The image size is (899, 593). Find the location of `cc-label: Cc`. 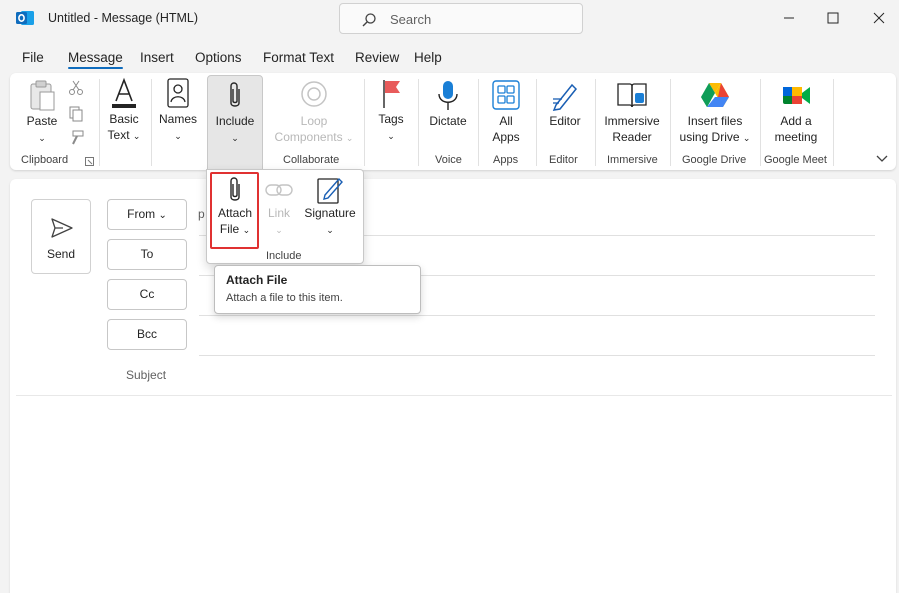

cc-label: Cc is located at coordinates (147, 294).